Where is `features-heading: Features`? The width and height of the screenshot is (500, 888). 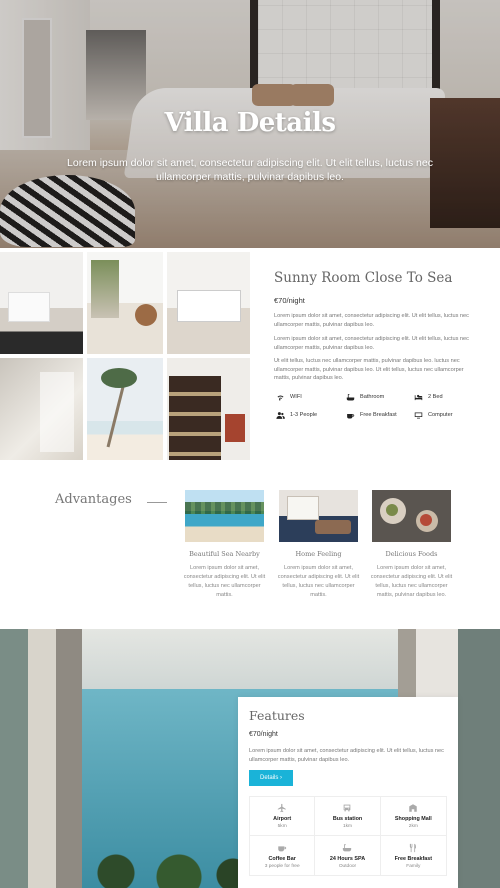 features-heading: Features is located at coordinates (277, 715).